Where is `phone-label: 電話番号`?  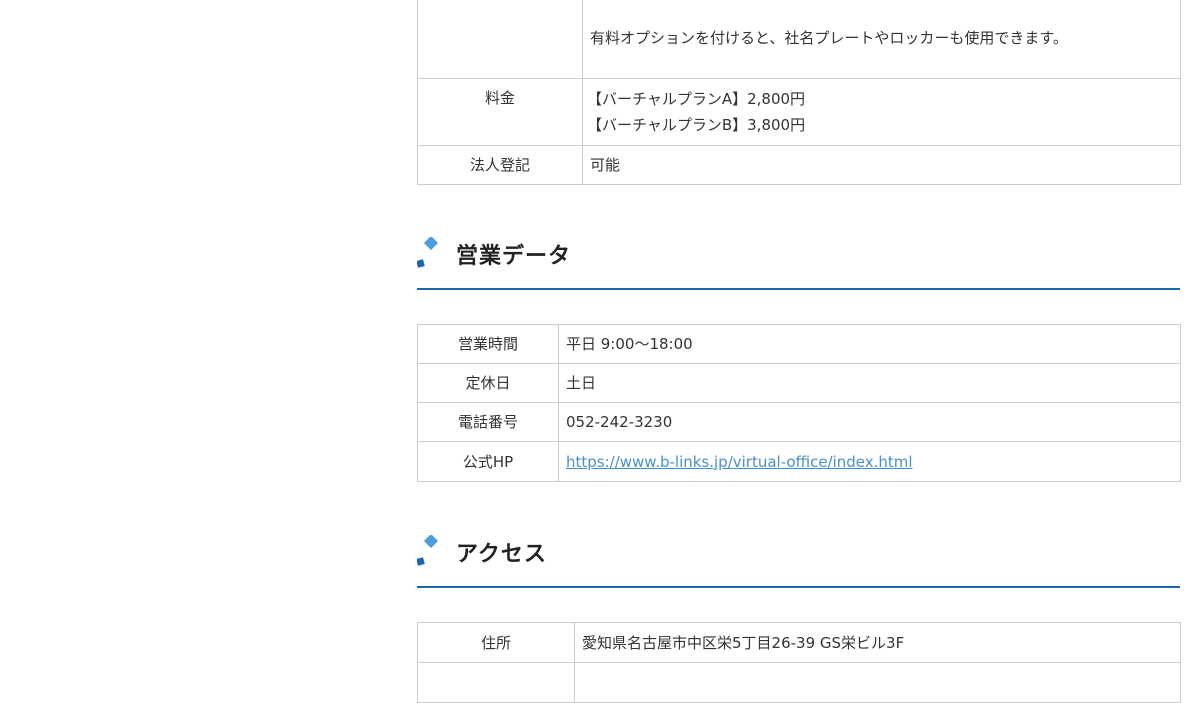 phone-label: 電話番号 is located at coordinates (488, 422).